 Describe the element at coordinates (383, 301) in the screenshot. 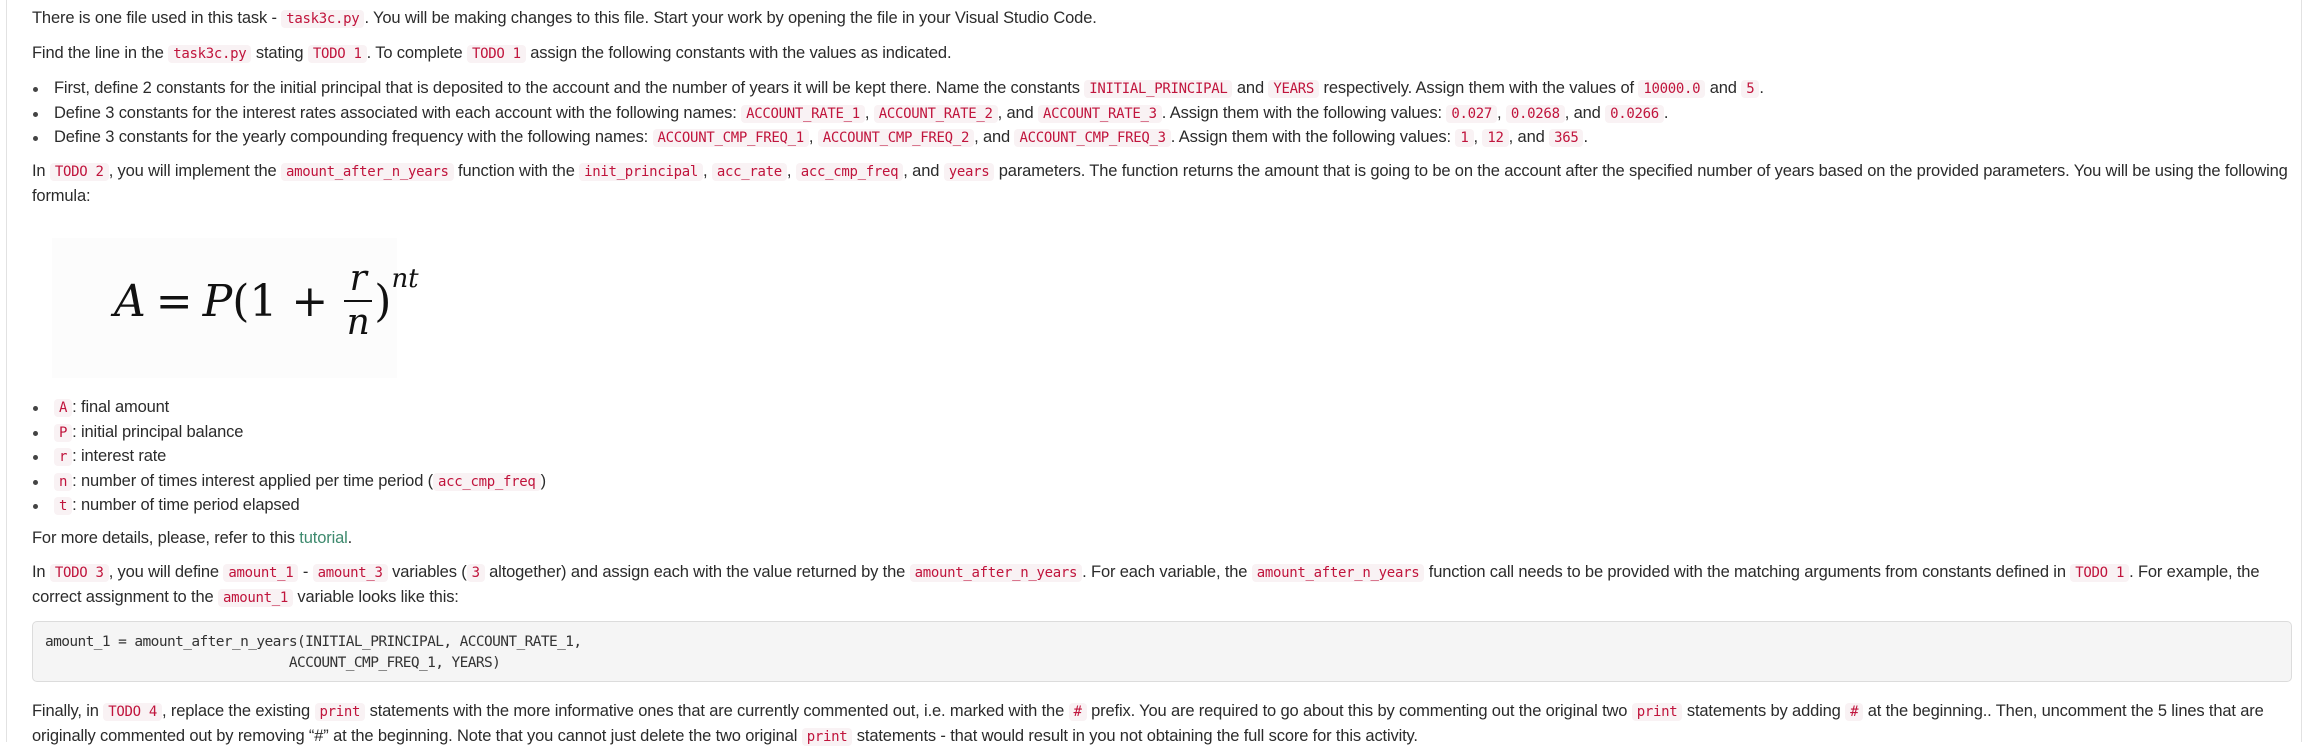

I see `formula-paren: )` at that location.